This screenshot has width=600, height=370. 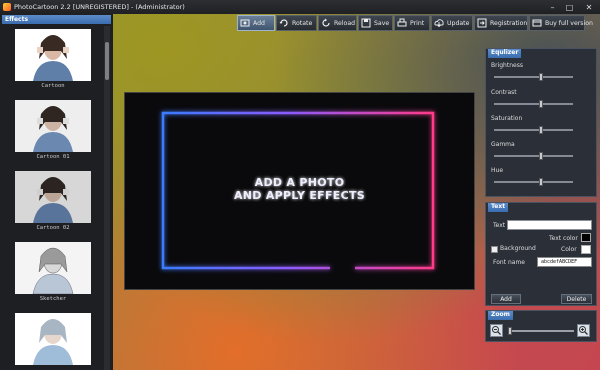 I want to click on reload-label: Reload, so click(x=345, y=23).